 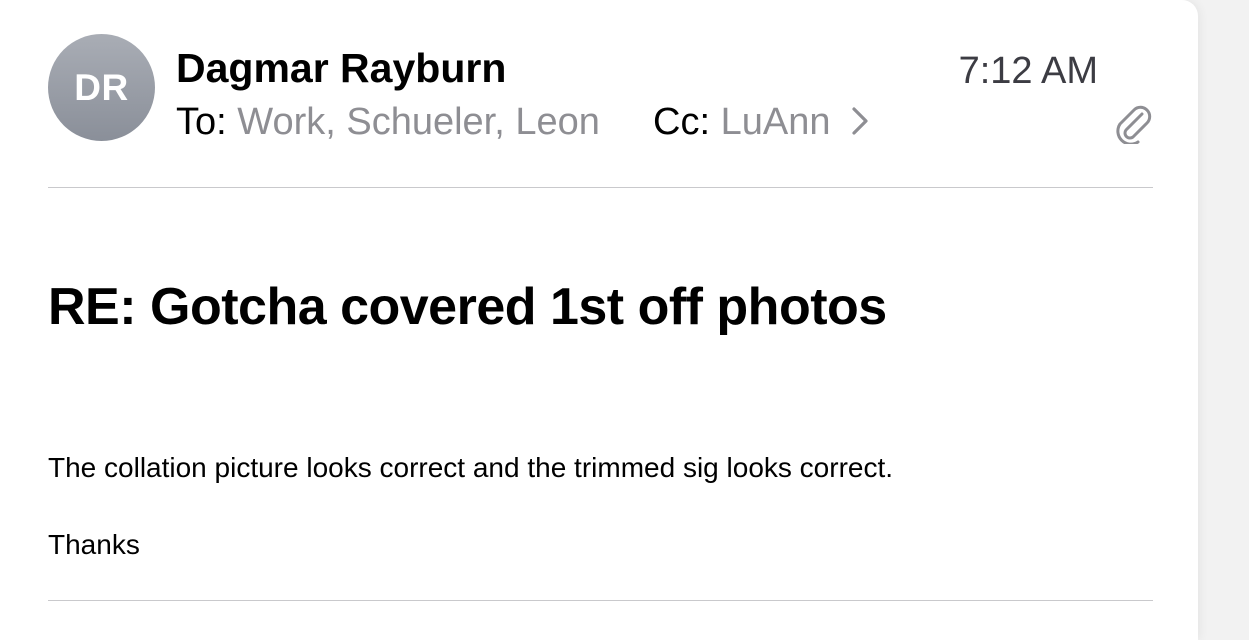 I want to click on to-label: To:, so click(x=201, y=122).